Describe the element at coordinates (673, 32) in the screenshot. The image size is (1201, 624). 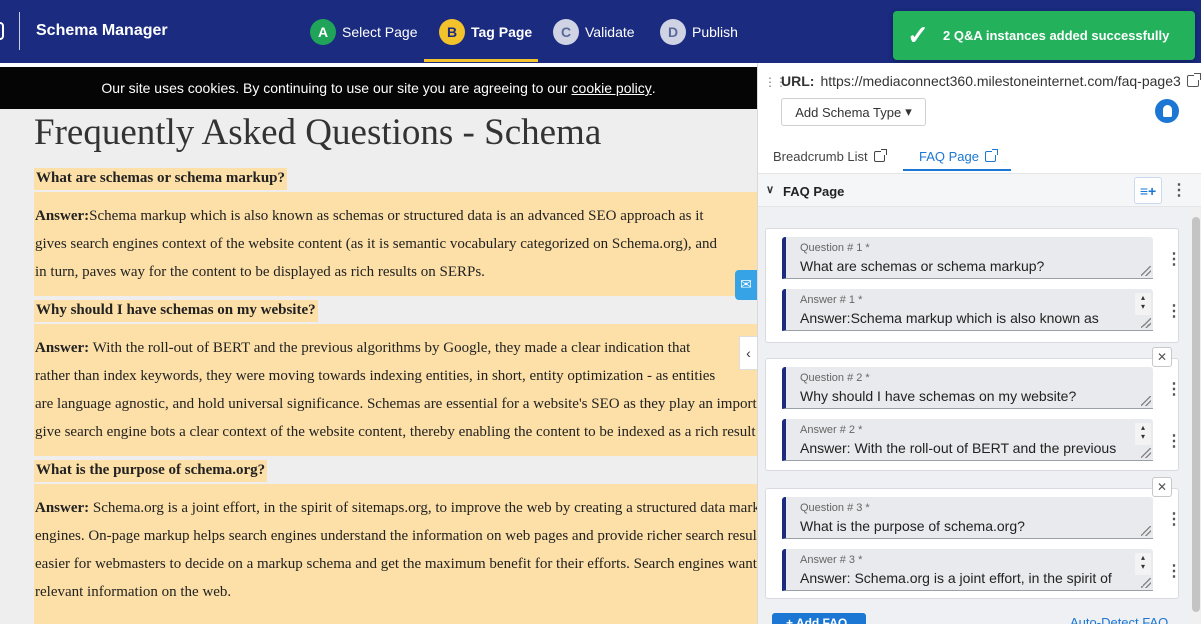
I see `step-d-badge: D` at that location.